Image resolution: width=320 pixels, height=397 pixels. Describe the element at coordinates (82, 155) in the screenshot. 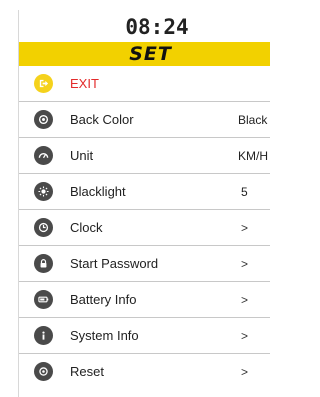

I see `menu-item-label: Unit` at that location.